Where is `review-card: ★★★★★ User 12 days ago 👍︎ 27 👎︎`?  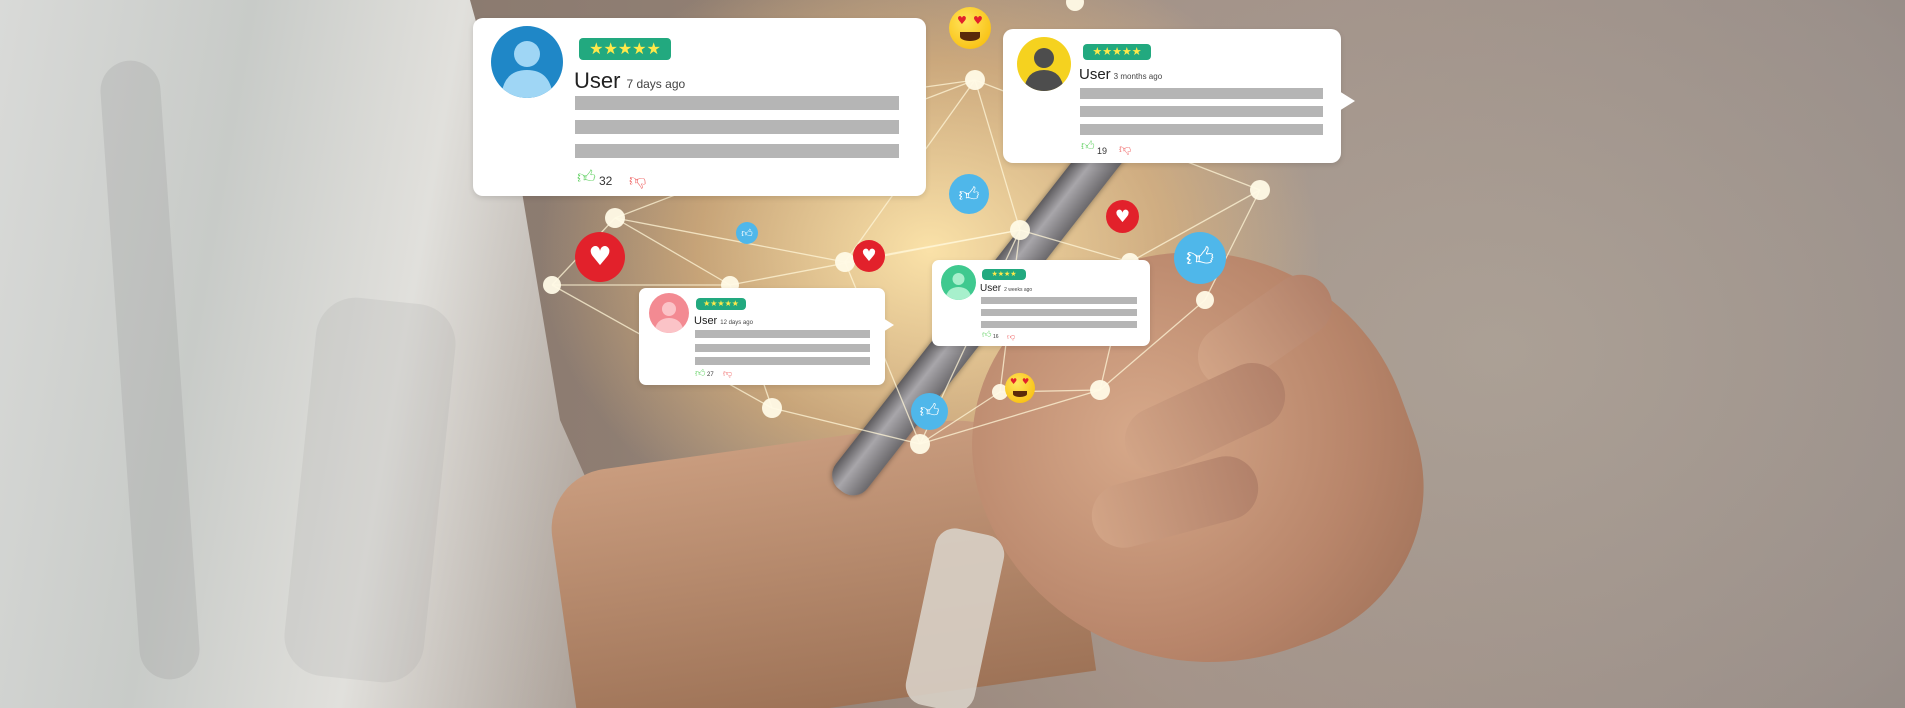 review-card: ★★★★★ User 12 days ago 👍︎ 27 👎︎ is located at coordinates (766, 336).